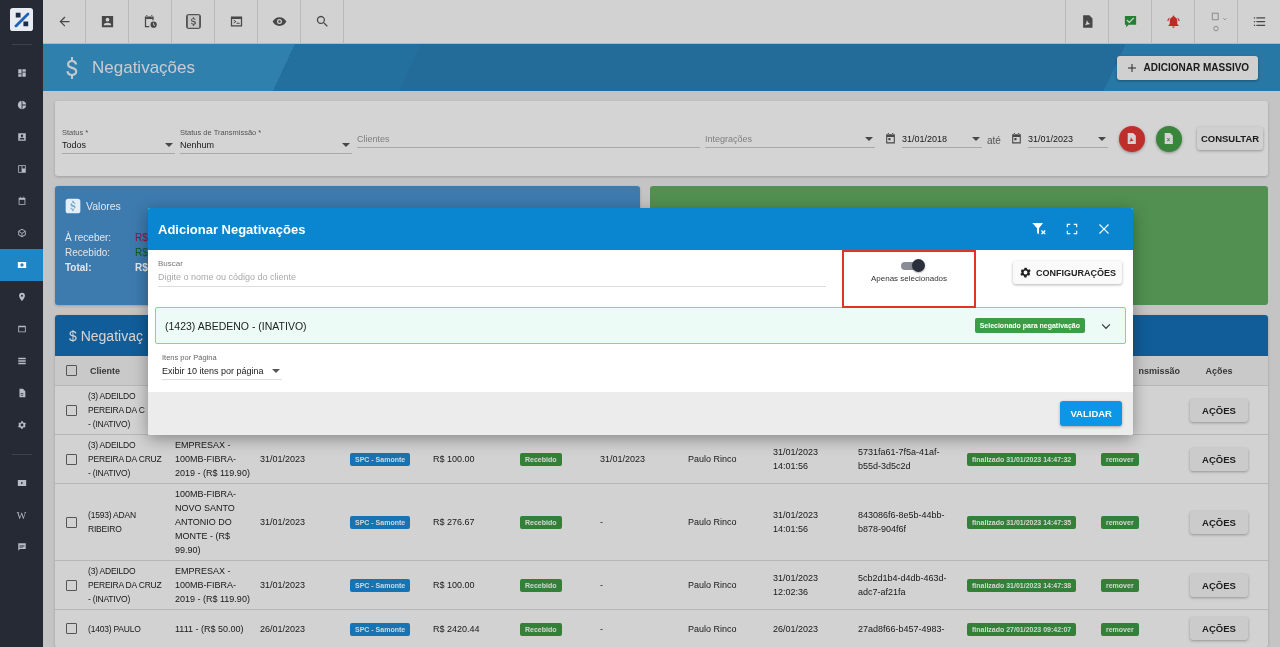  I want to click on date-cell: 26/01/2023, so click(283, 628).